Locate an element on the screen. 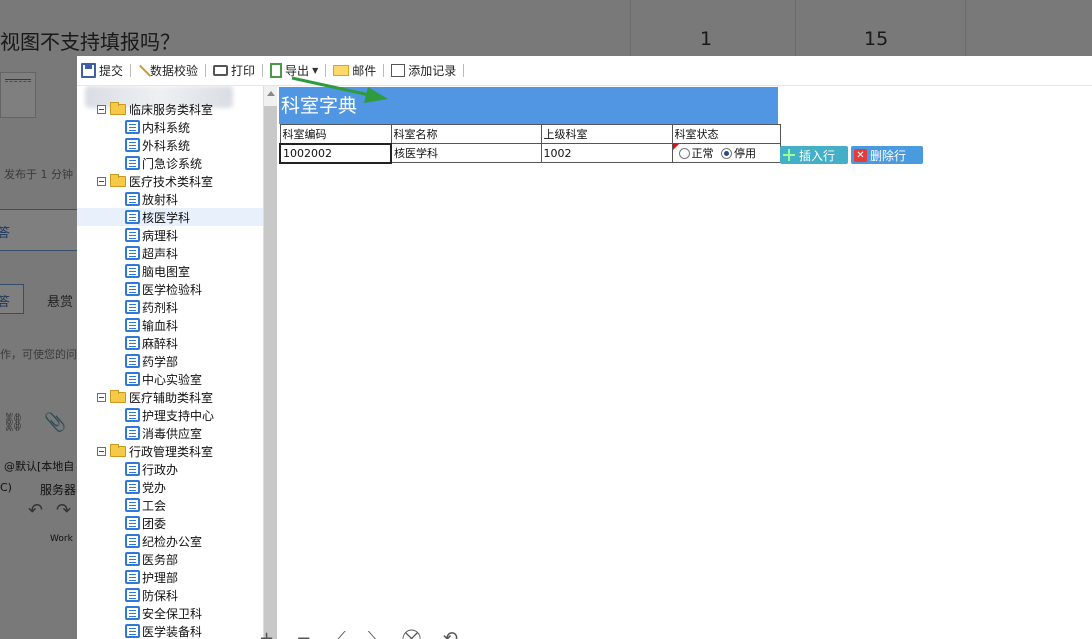 The height and width of the screenshot is (639, 1092). status-cell: 正常 停用 is located at coordinates (726, 153).